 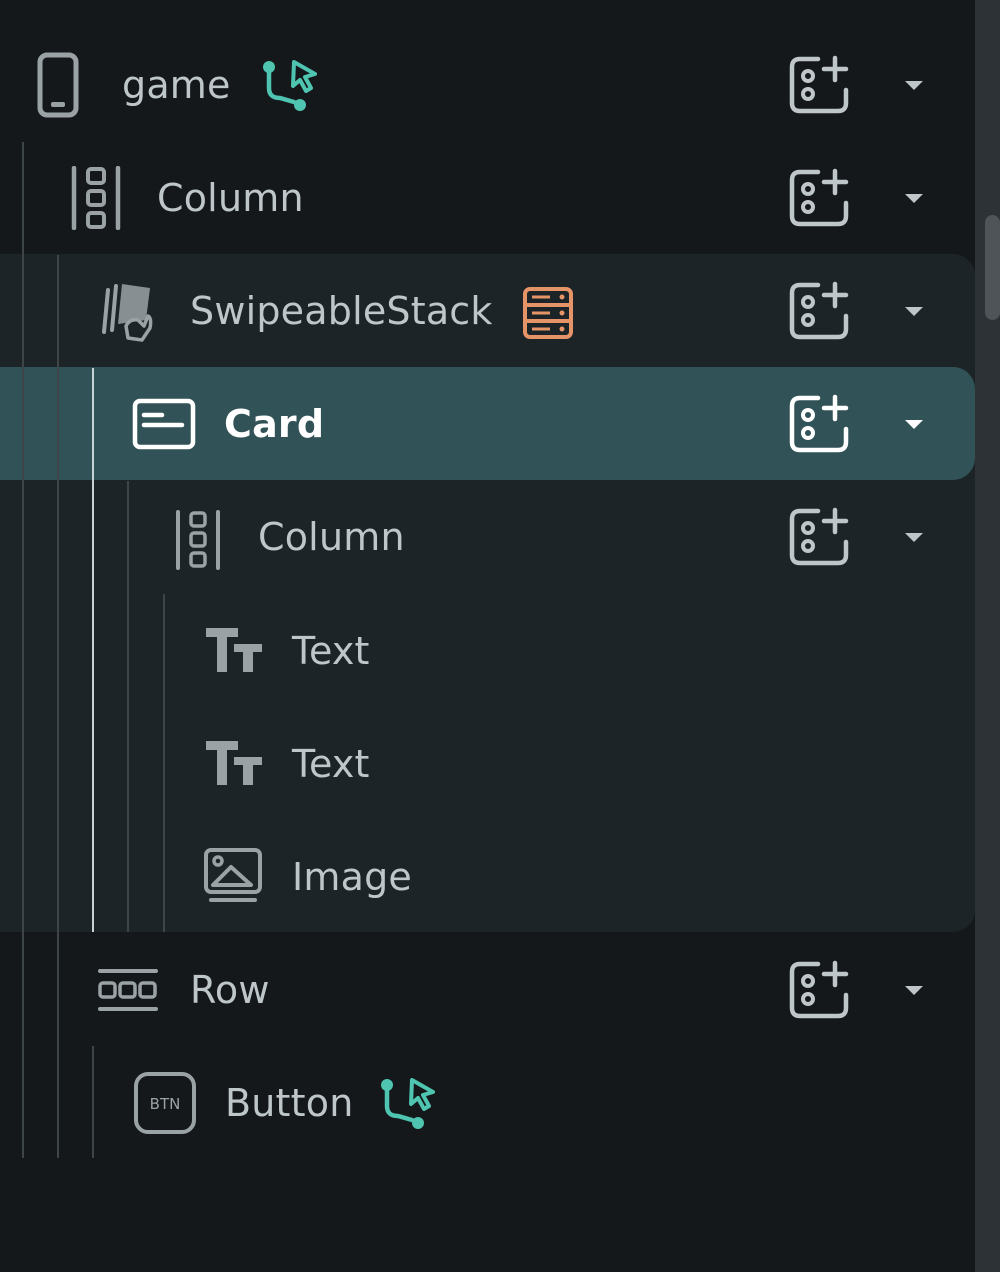 What do you see at coordinates (487, 989) in the screenshot?
I see `tree-node-row: Row` at bounding box center [487, 989].